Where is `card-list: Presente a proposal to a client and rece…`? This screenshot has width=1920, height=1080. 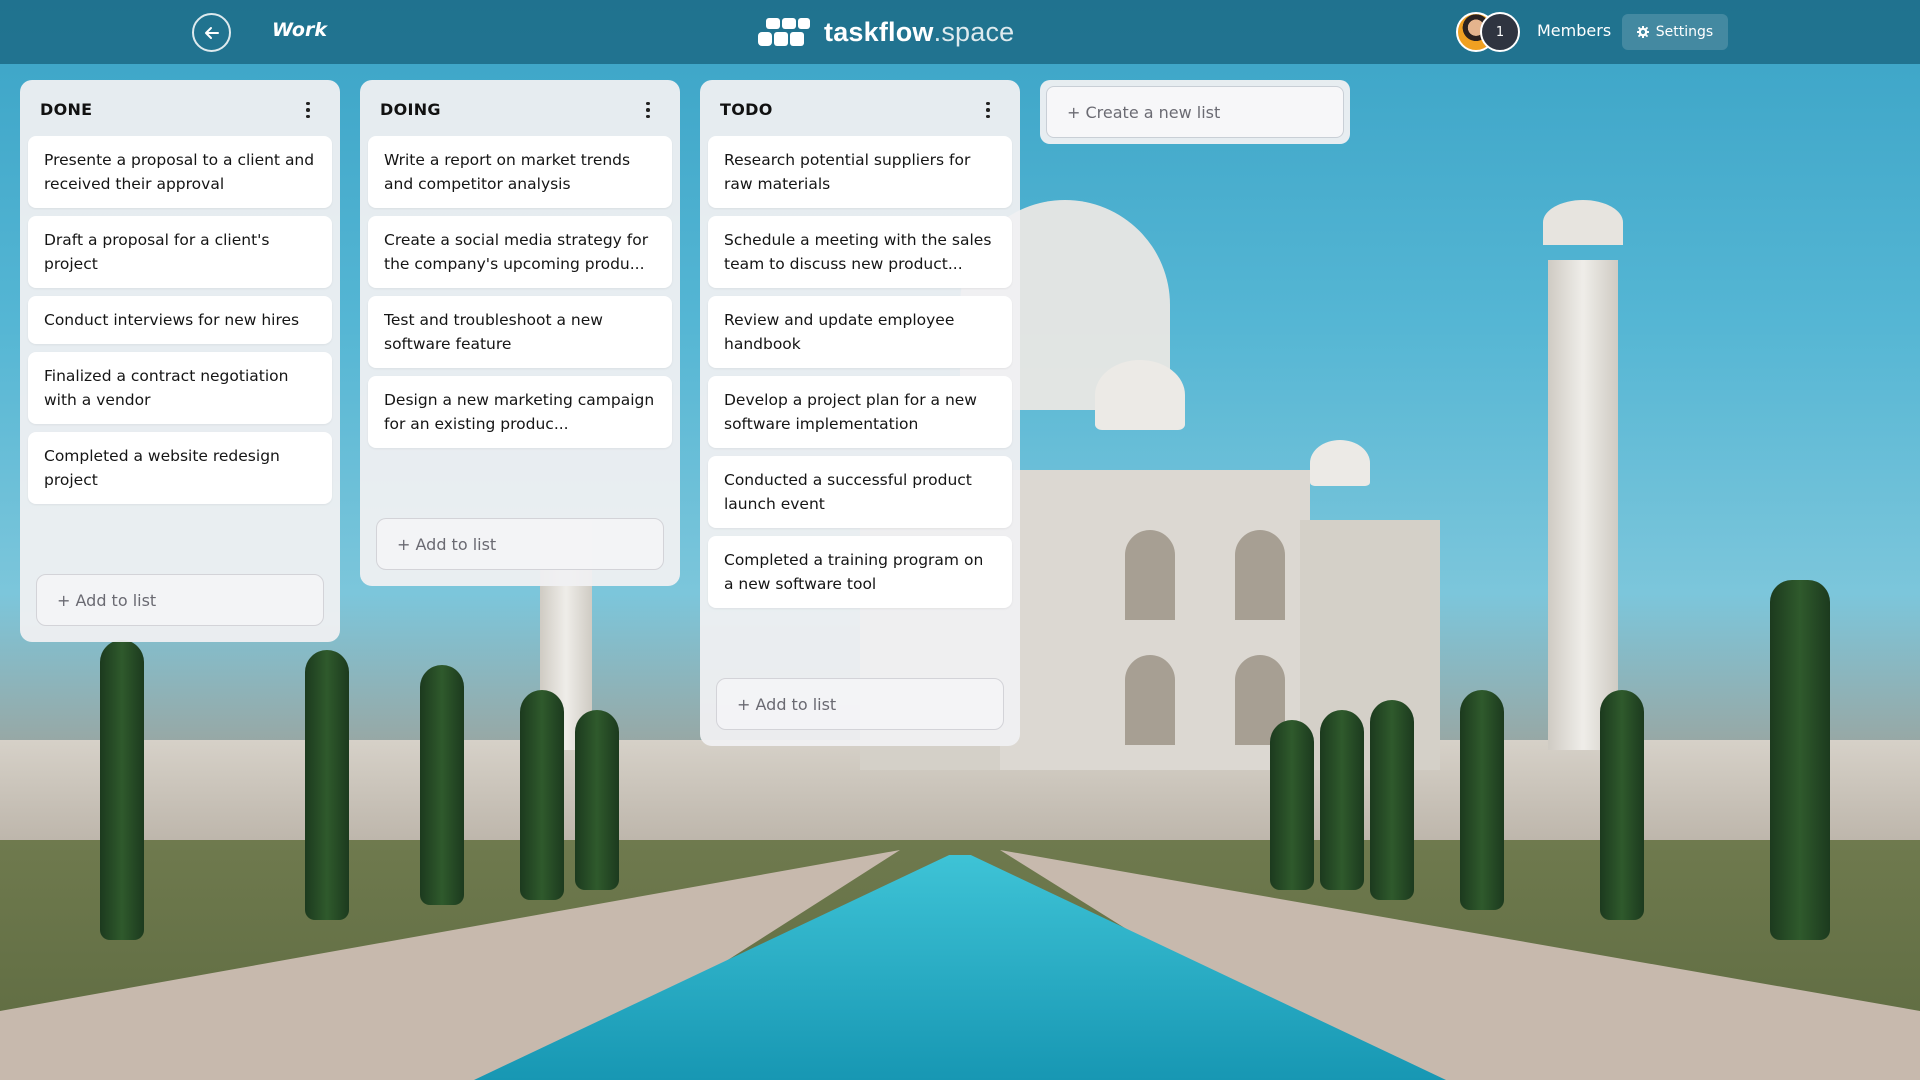 card-list: Presente a proposal to a client and rece… is located at coordinates (180, 320).